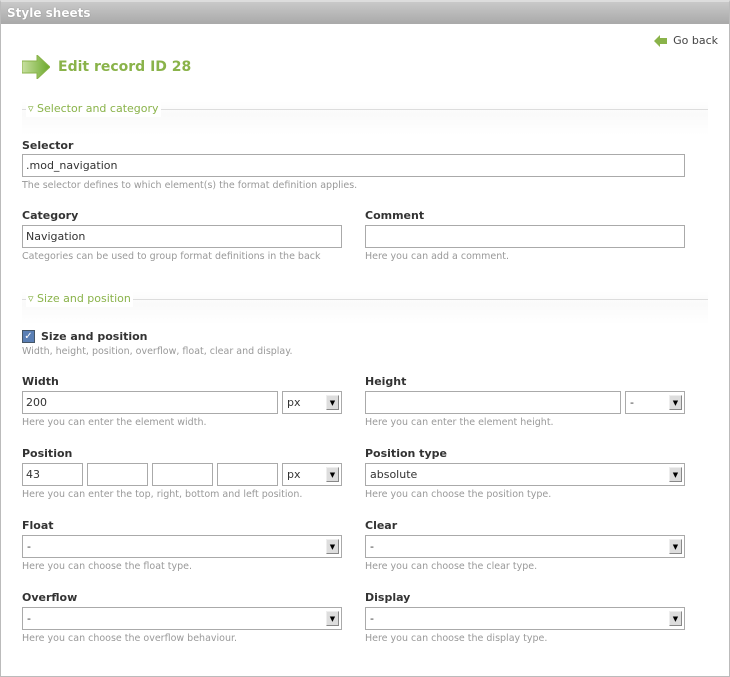  Describe the element at coordinates (451, 566) in the screenshot. I see `clear-help: Here you can choose the clear type.` at that location.